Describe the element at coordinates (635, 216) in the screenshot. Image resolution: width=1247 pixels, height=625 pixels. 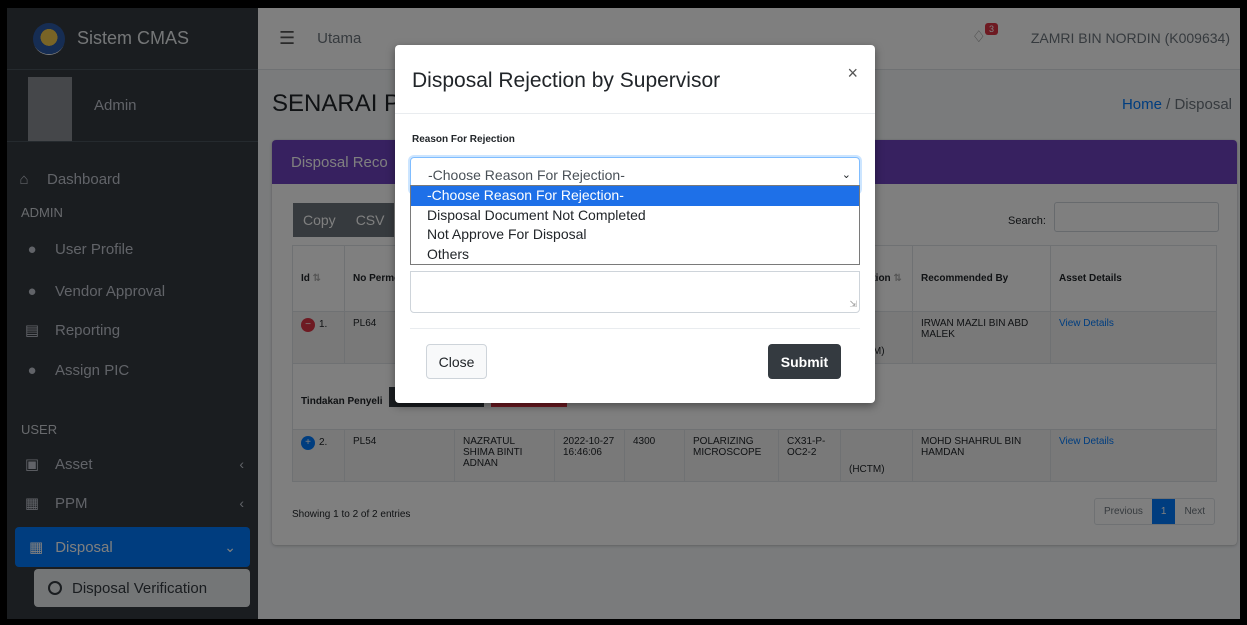
I see `reason-option: Disposal Document Not Completed` at that location.